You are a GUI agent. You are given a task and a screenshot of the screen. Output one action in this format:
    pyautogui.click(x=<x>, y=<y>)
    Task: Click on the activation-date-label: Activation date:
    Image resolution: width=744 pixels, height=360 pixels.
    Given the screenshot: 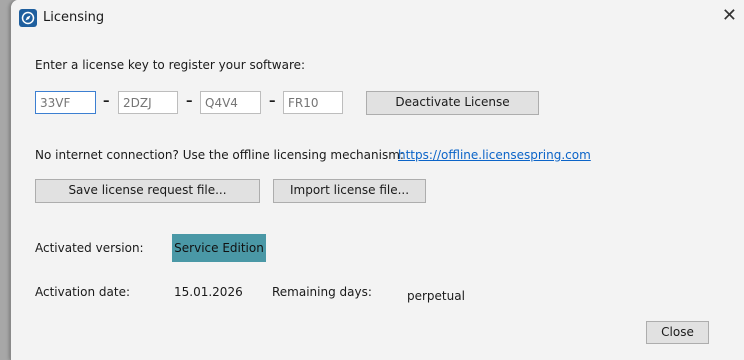 What is the action you would take?
    pyautogui.click(x=82, y=292)
    